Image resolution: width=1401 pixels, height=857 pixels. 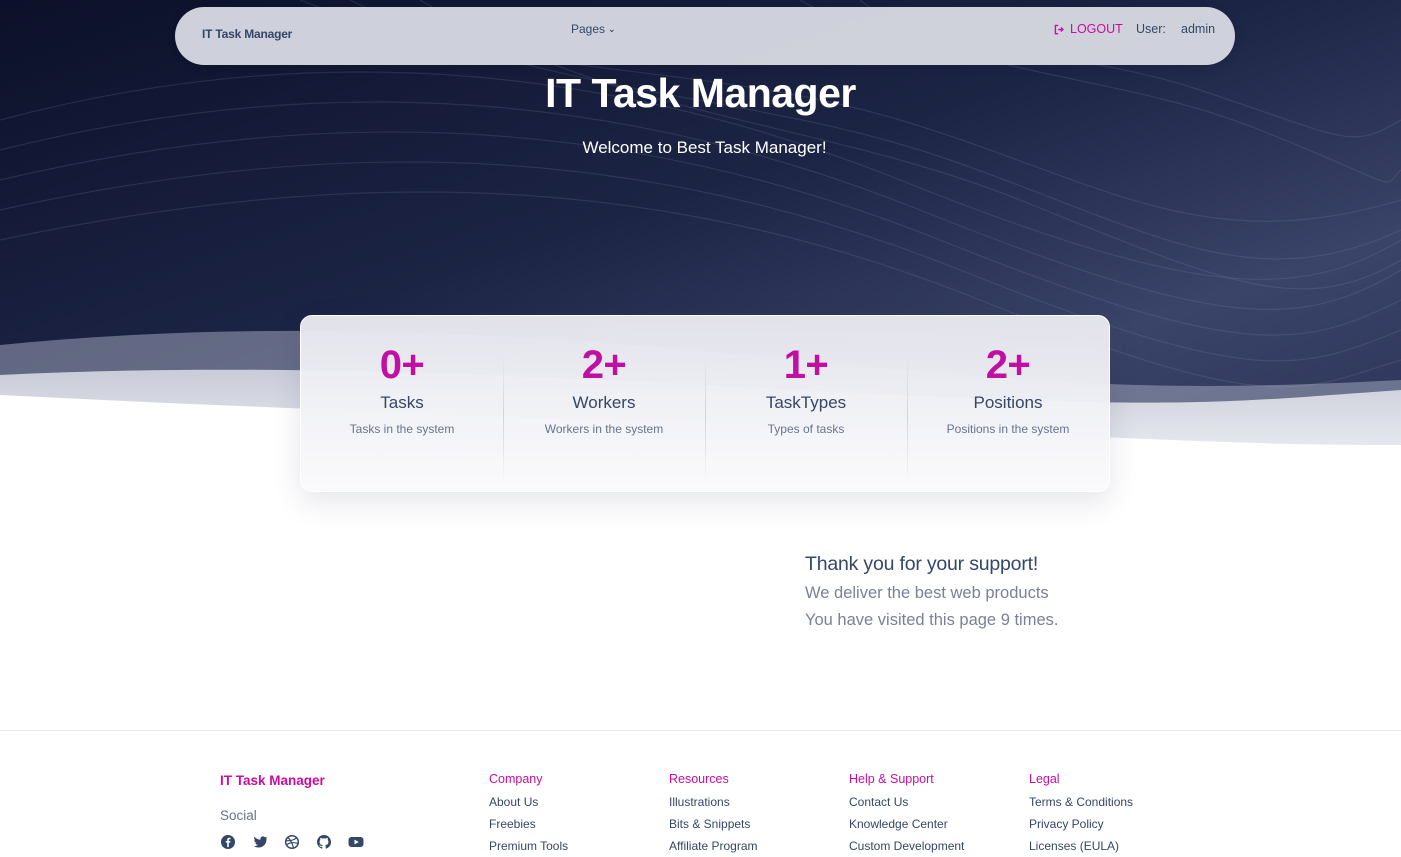 I want to click on visit-counter: You have visited this page 9 times., so click(x=932, y=620).